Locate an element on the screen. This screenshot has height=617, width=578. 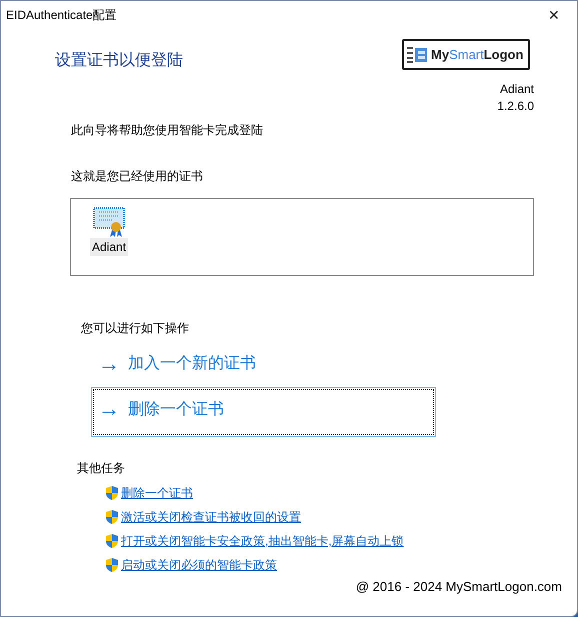
certificate-icon is located at coordinates (109, 222).